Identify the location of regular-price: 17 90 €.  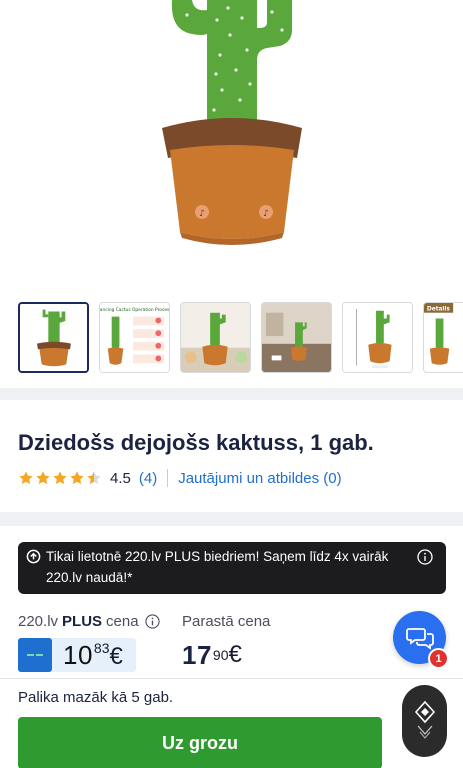
(212, 655).